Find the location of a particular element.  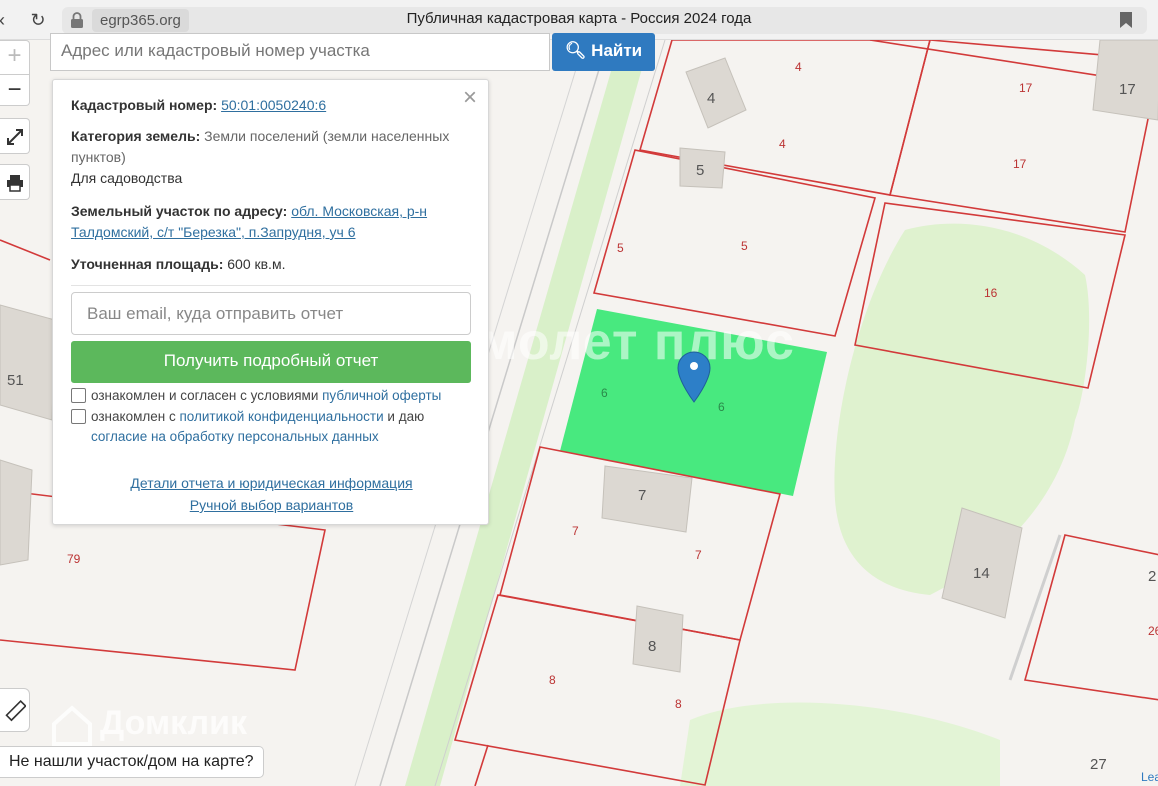

parcel-label: 16 is located at coordinates (991, 293).